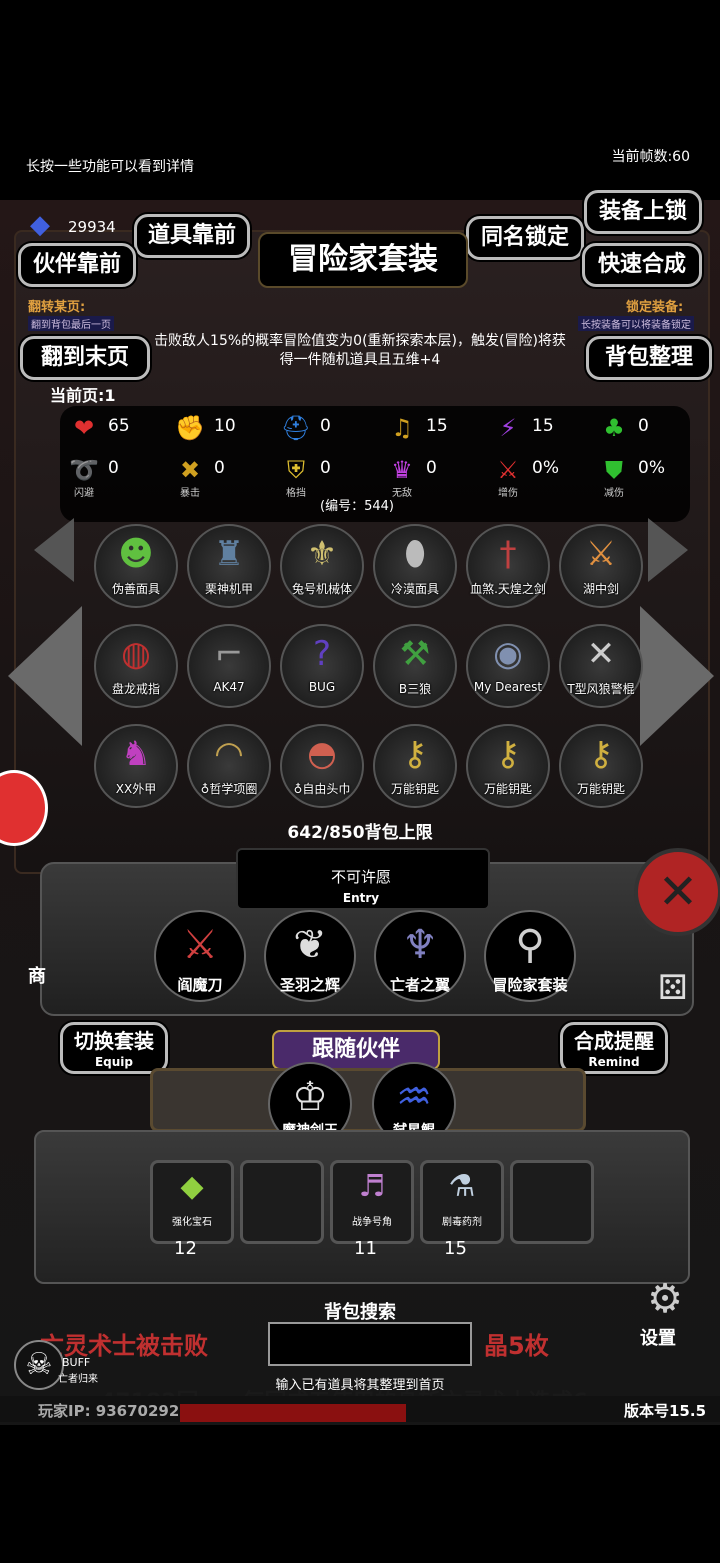 This screenshot has height=1563, width=720. What do you see at coordinates (508, 566) in the screenshot?
I see `inventory-item: † 血煞.天煌之剑` at bounding box center [508, 566].